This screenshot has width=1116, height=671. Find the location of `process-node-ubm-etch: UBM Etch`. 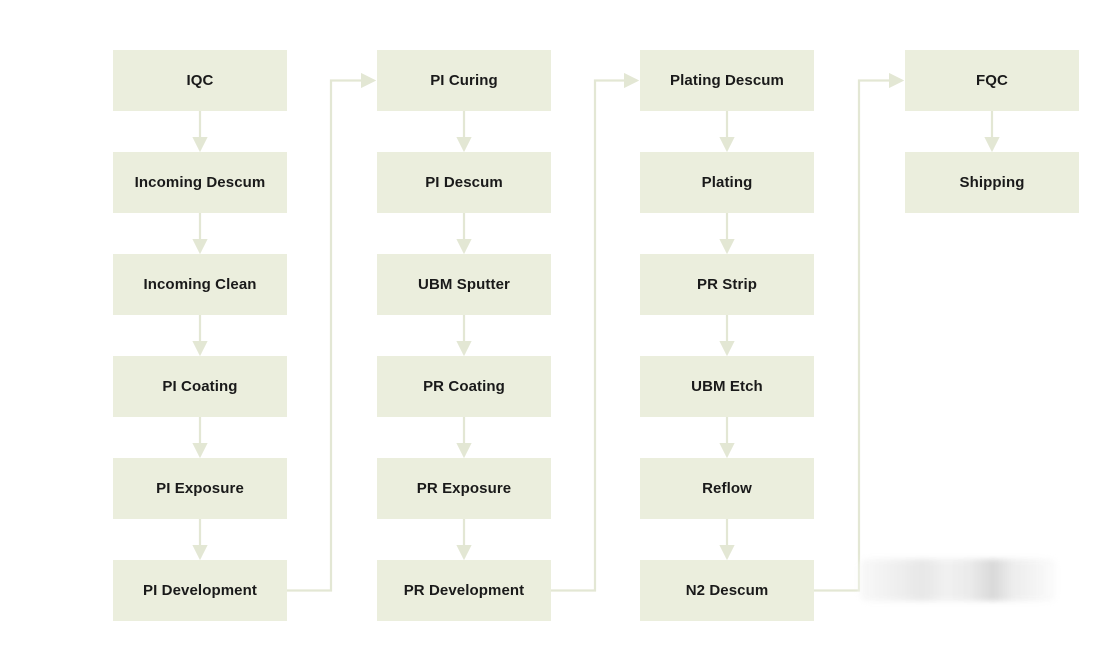

process-node-ubm-etch: UBM Etch is located at coordinates (727, 386).